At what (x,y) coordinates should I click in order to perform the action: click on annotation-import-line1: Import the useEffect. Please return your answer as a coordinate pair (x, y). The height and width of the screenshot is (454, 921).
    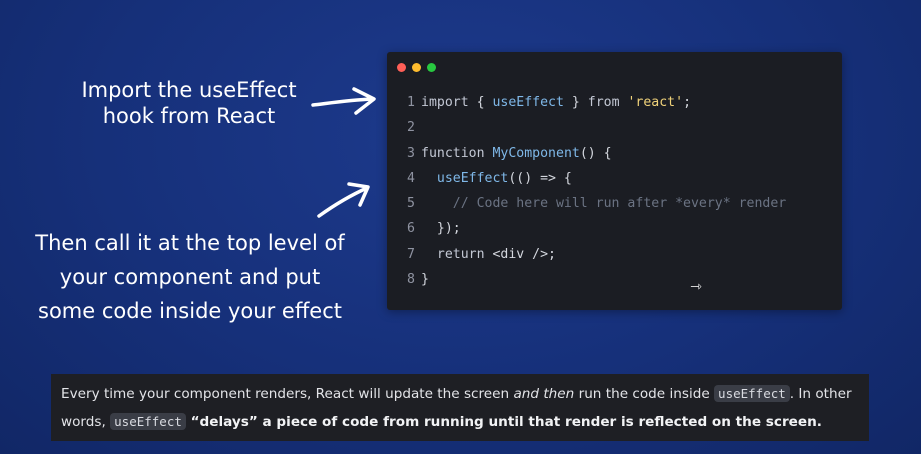
    Looking at the image, I should click on (189, 90).